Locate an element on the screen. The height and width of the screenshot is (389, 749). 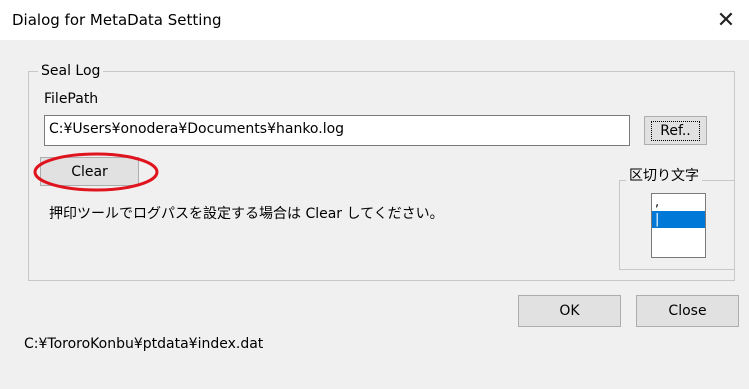
close-glyph: ✕ is located at coordinates (726, 20).